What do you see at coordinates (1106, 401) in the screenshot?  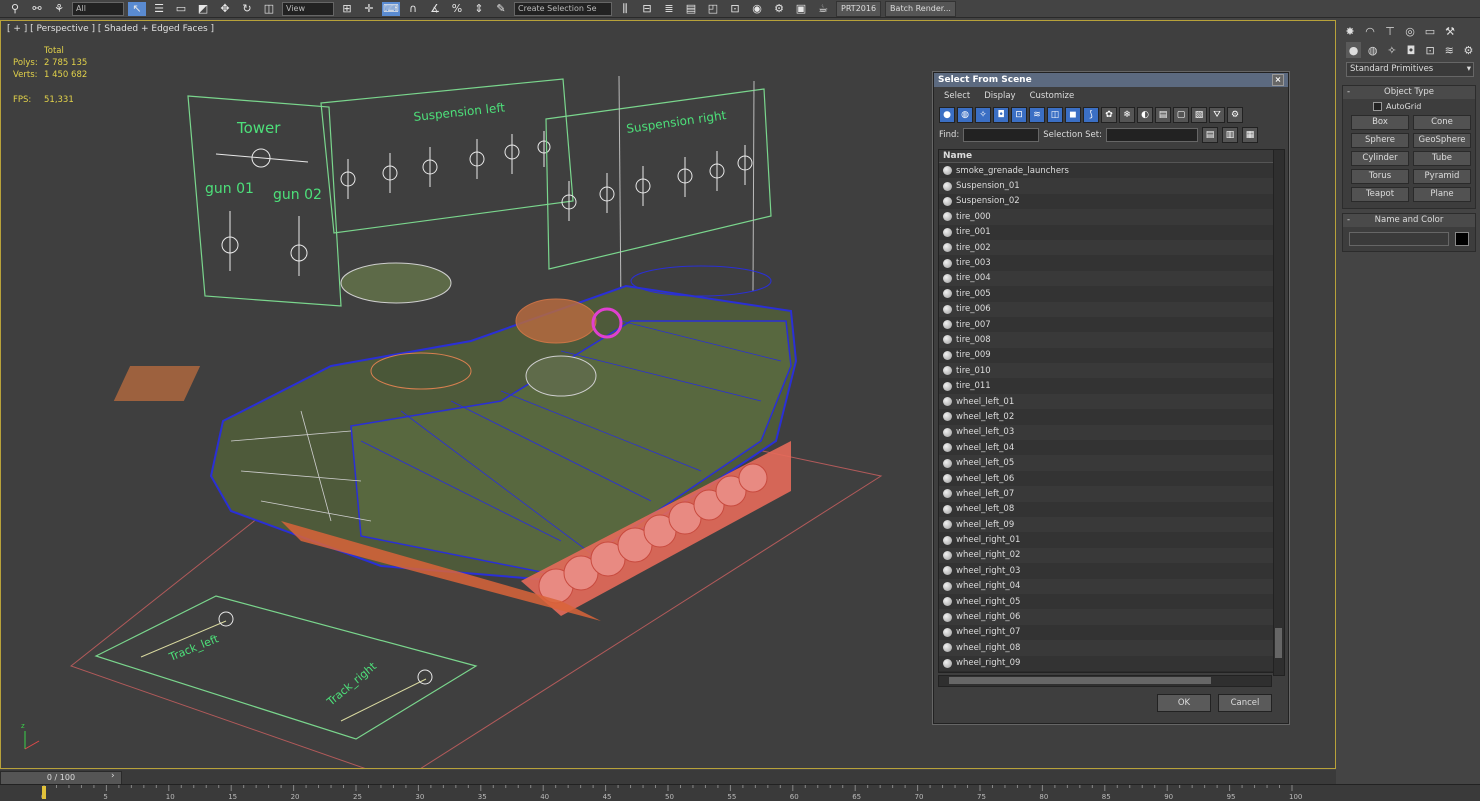 I see `list-item: wheel_left_01` at bounding box center [1106, 401].